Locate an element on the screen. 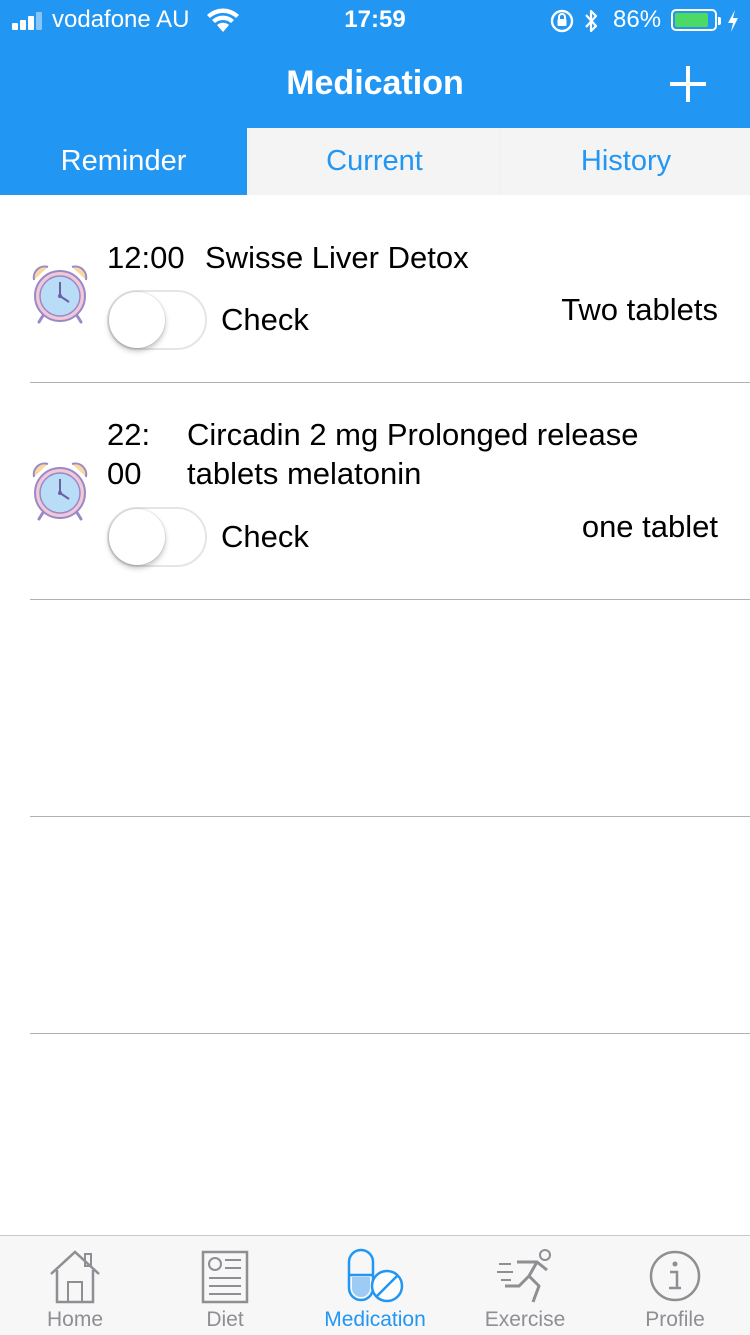  row-divider is located at coordinates (390, 1033).